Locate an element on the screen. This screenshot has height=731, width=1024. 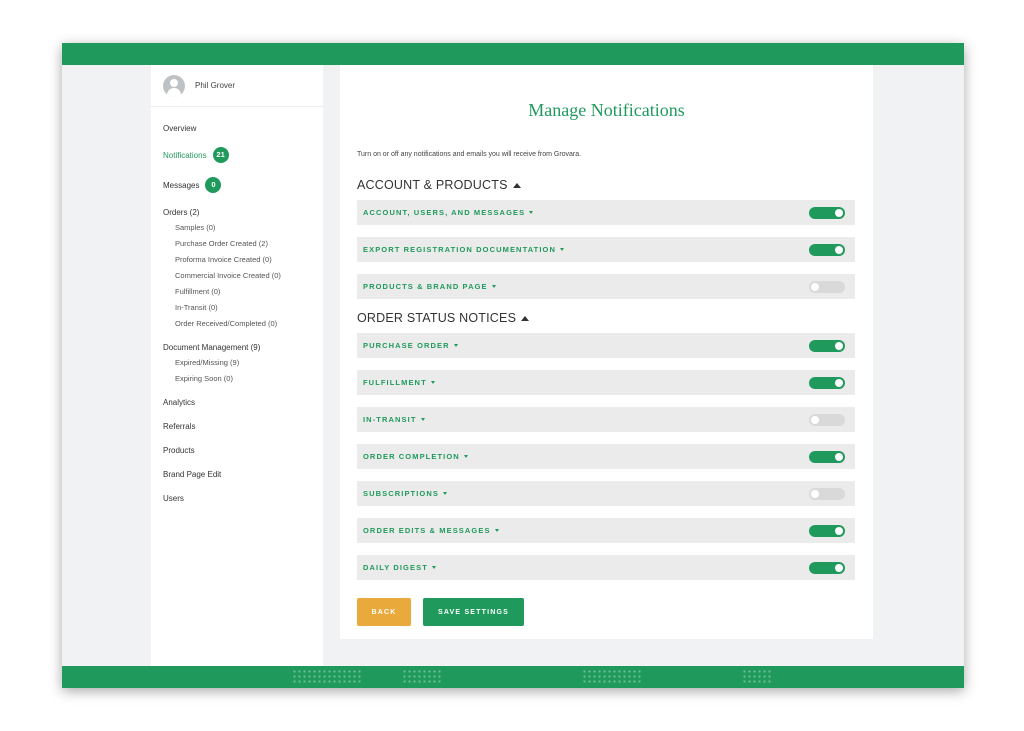
notifications-count-badge: 21 is located at coordinates (220, 155).